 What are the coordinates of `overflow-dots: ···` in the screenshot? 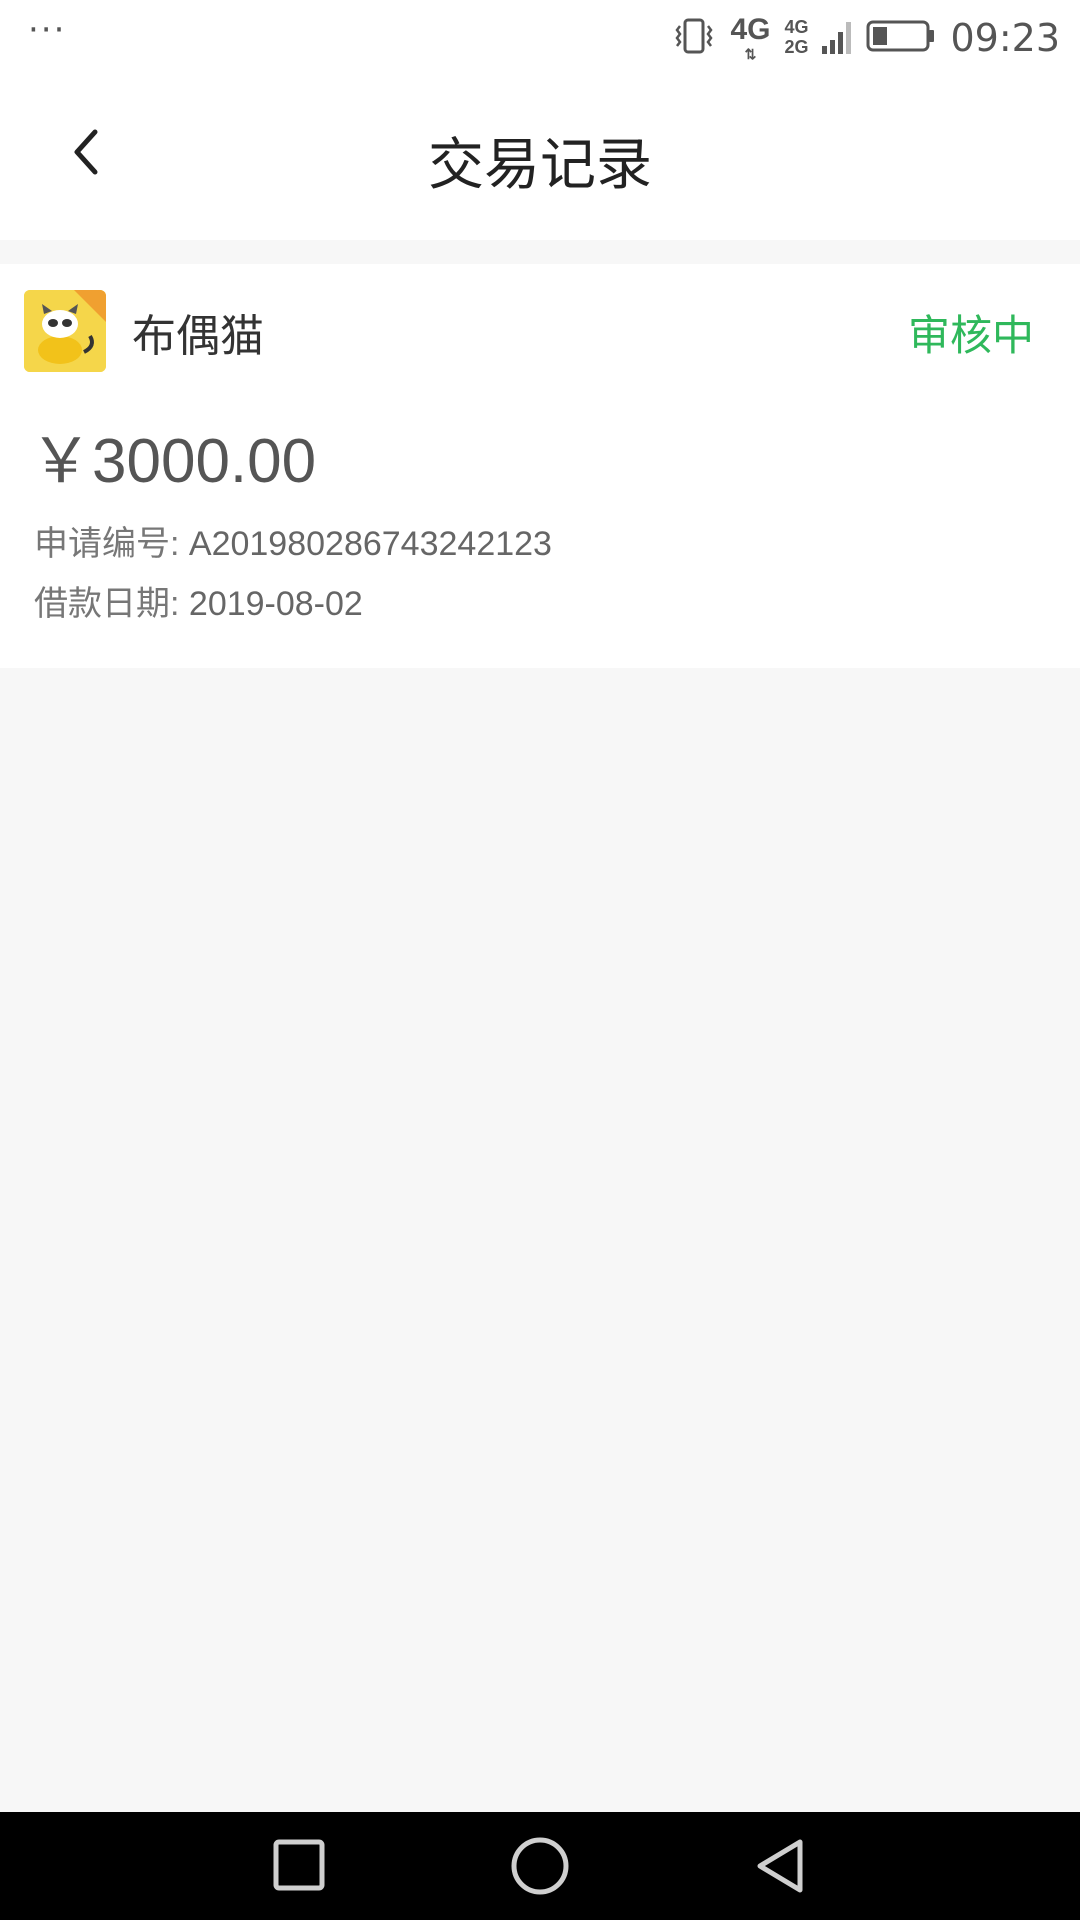 It's located at (47, 30).